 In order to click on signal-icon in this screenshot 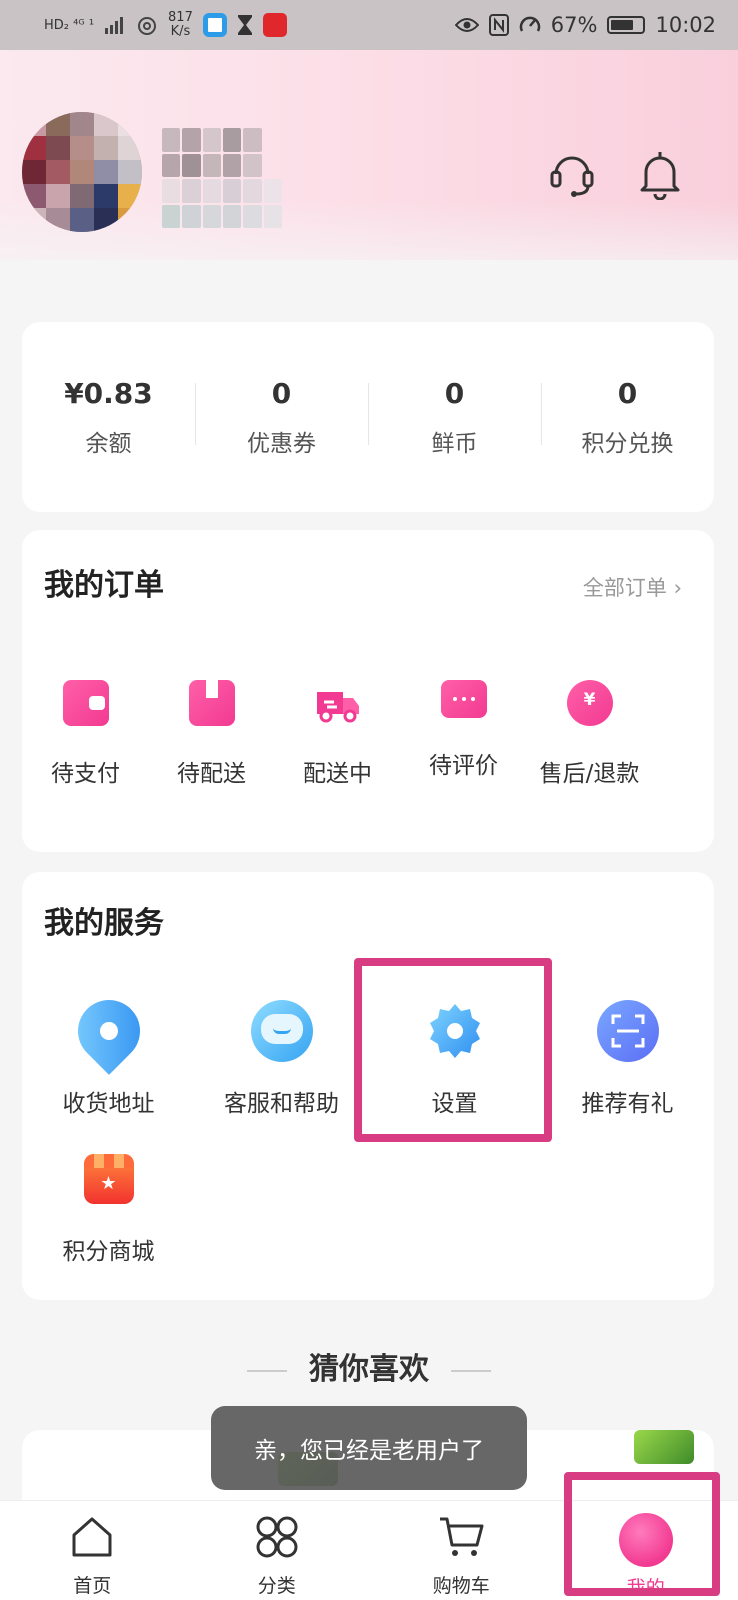, I will do `click(114, 25)`.